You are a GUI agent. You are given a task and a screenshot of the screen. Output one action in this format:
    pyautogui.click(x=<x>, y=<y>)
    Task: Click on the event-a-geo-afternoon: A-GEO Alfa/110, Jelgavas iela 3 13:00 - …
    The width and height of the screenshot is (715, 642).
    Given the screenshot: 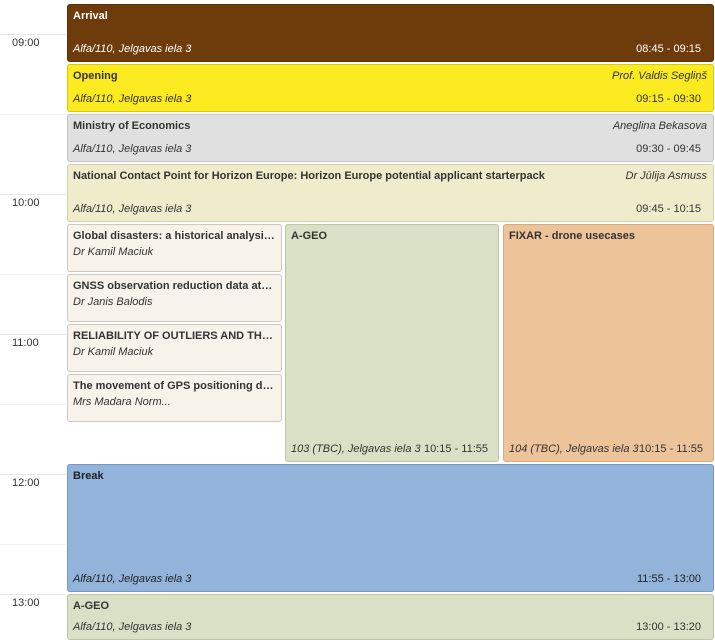 What is the action you would take?
    pyautogui.click(x=390, y=617)
    